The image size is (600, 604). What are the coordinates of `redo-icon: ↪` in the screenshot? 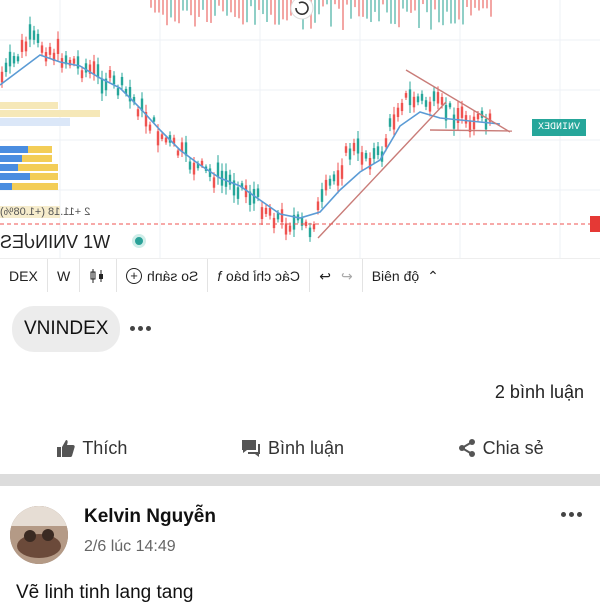 It's located at (347, 276).